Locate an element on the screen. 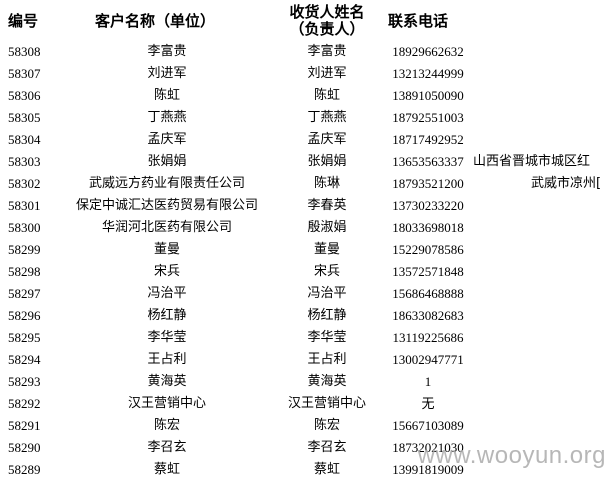  header-receiver-line2: （负责人） is located at coordinates (327, 29).